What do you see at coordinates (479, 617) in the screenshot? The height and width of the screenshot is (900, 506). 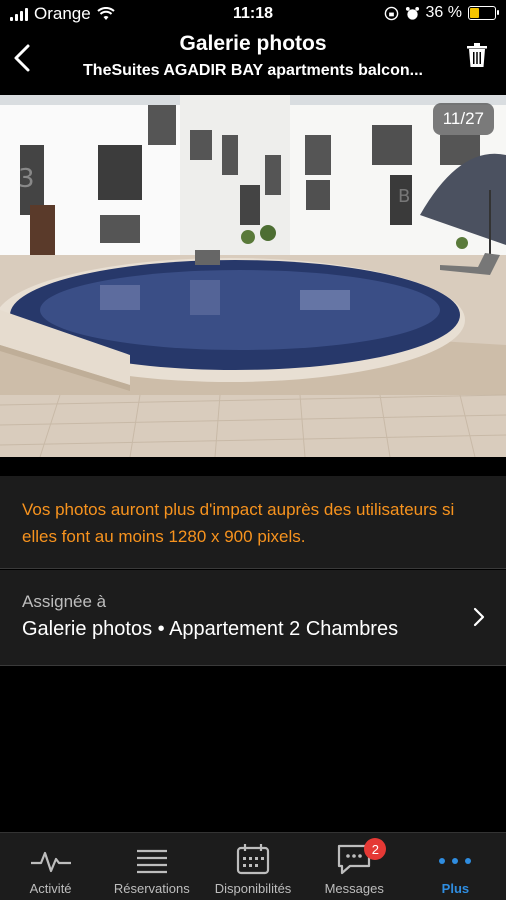 I see `chevron-right-icon` at bounding box center [479, 617].